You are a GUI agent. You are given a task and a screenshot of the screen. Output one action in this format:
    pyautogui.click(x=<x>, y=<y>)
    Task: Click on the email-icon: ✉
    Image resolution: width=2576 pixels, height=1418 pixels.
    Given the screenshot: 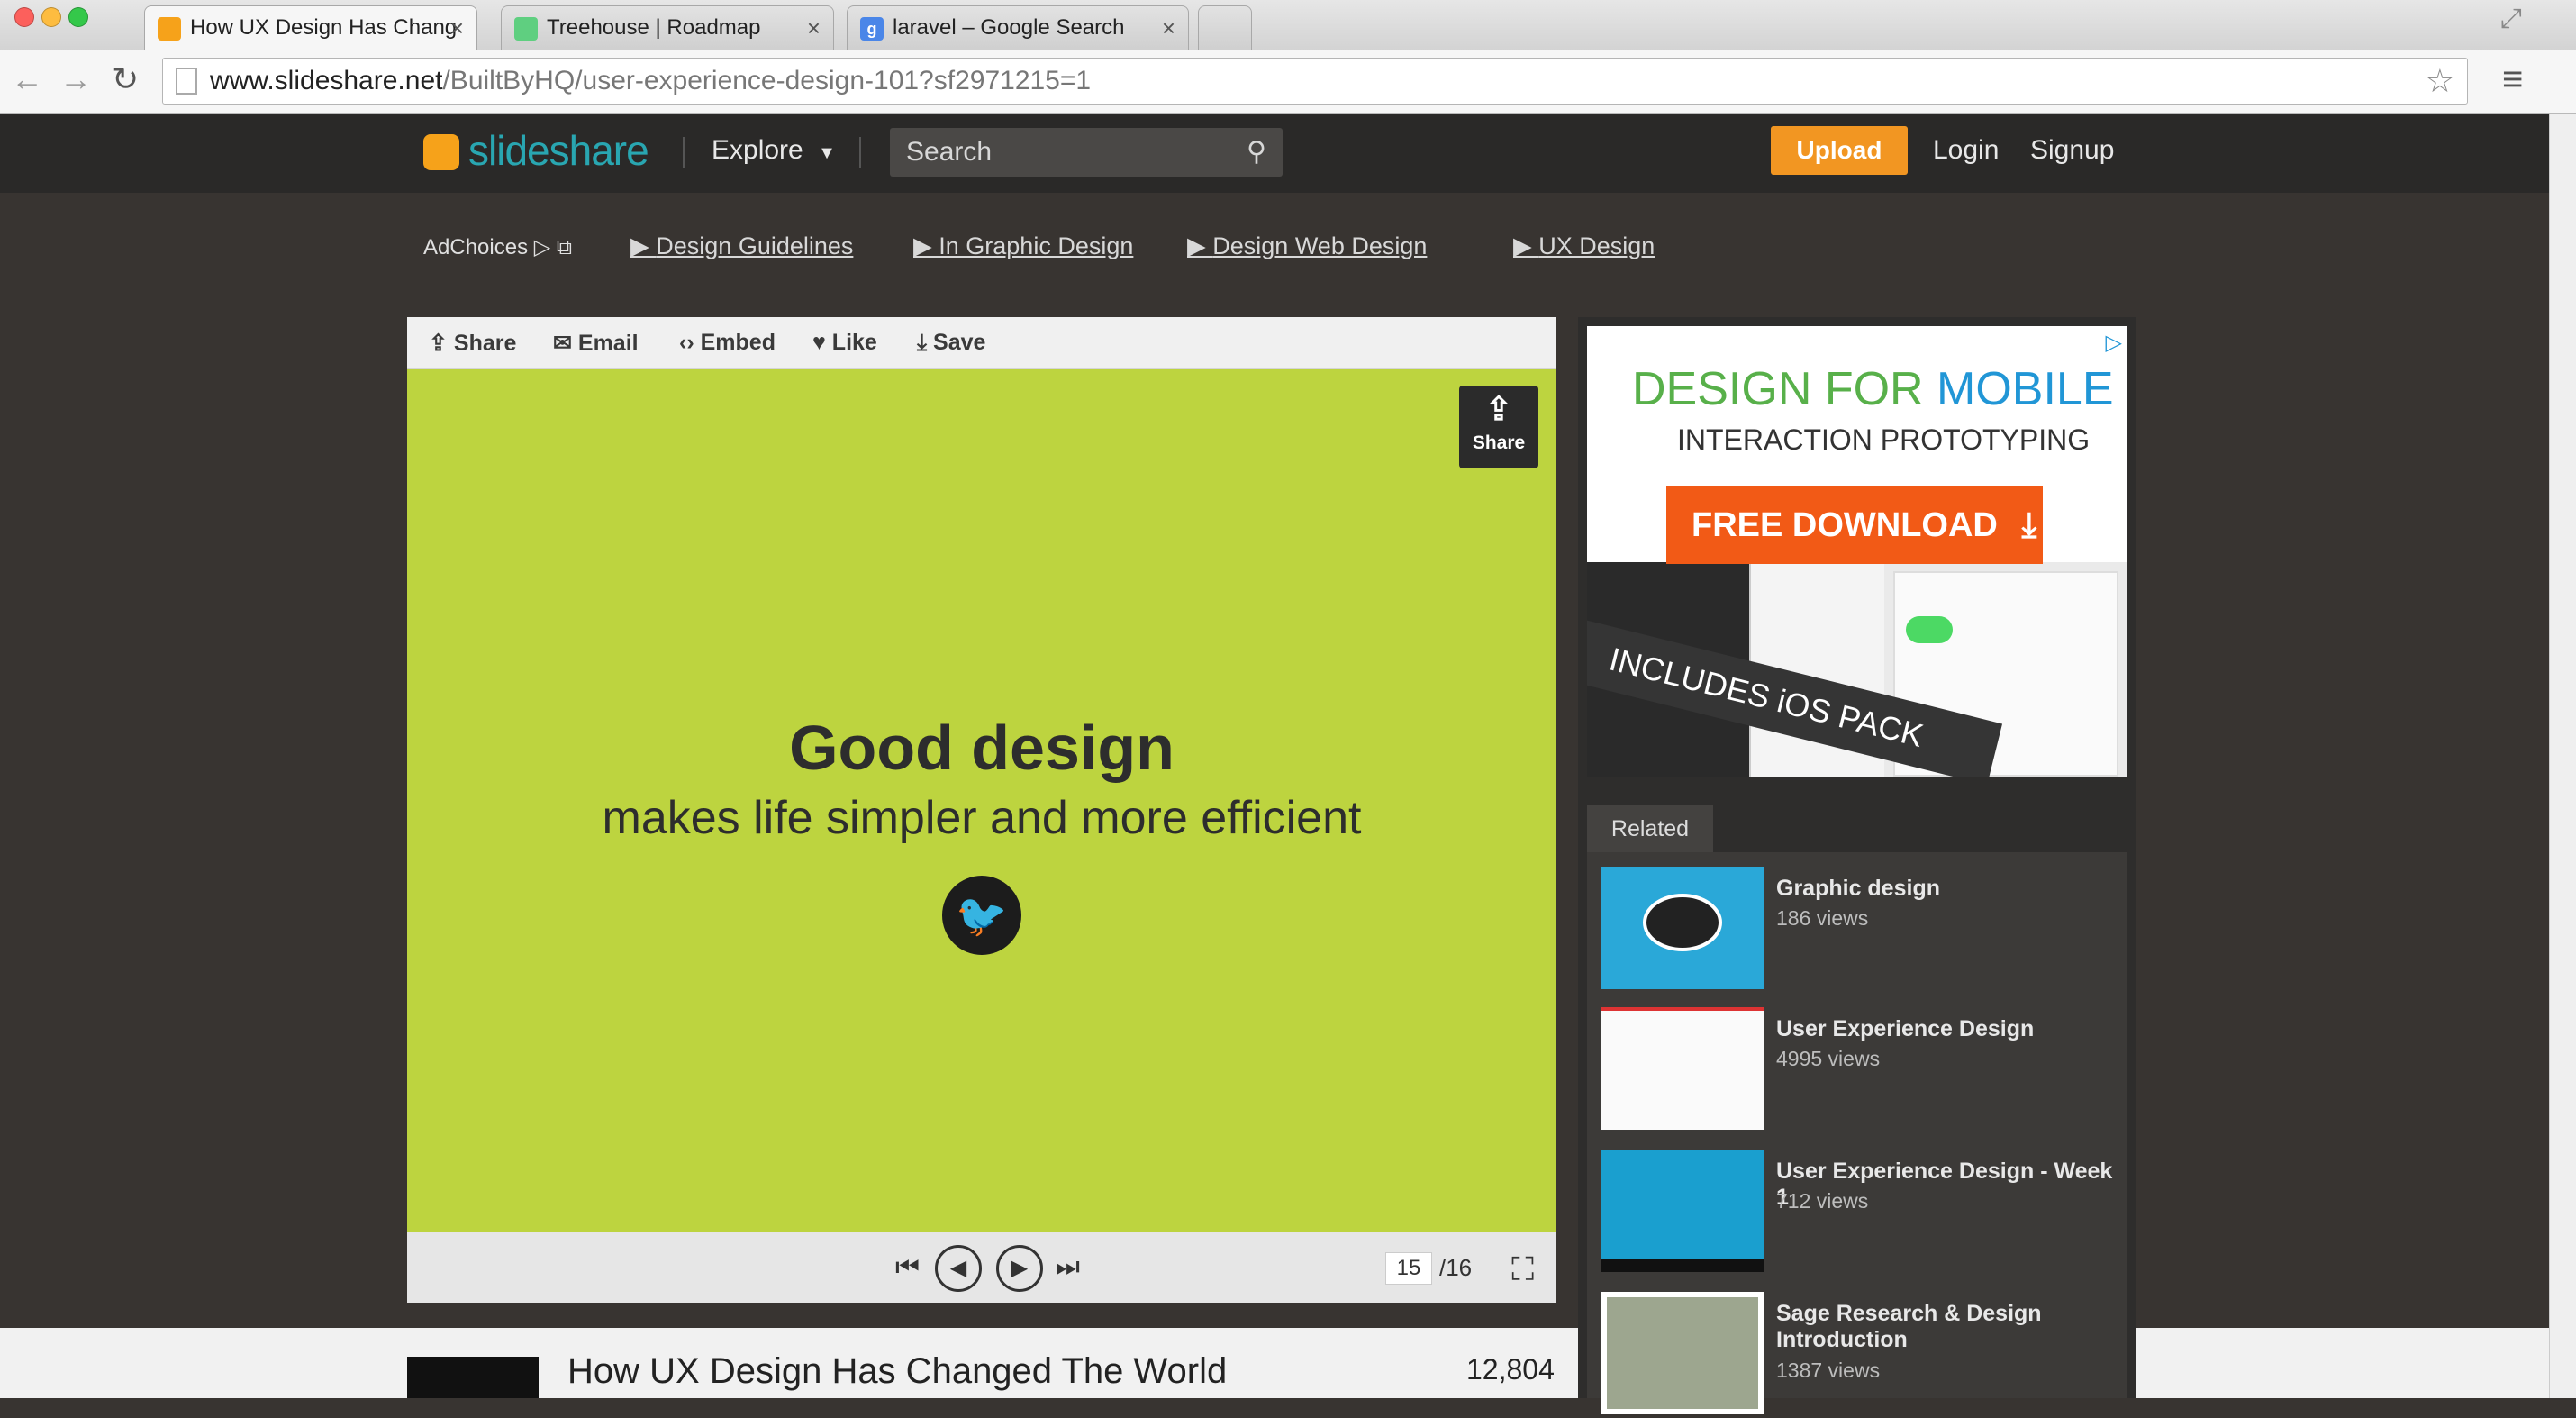 What is the action you would take?
    pyautogui.click(x=562, y=343)
    